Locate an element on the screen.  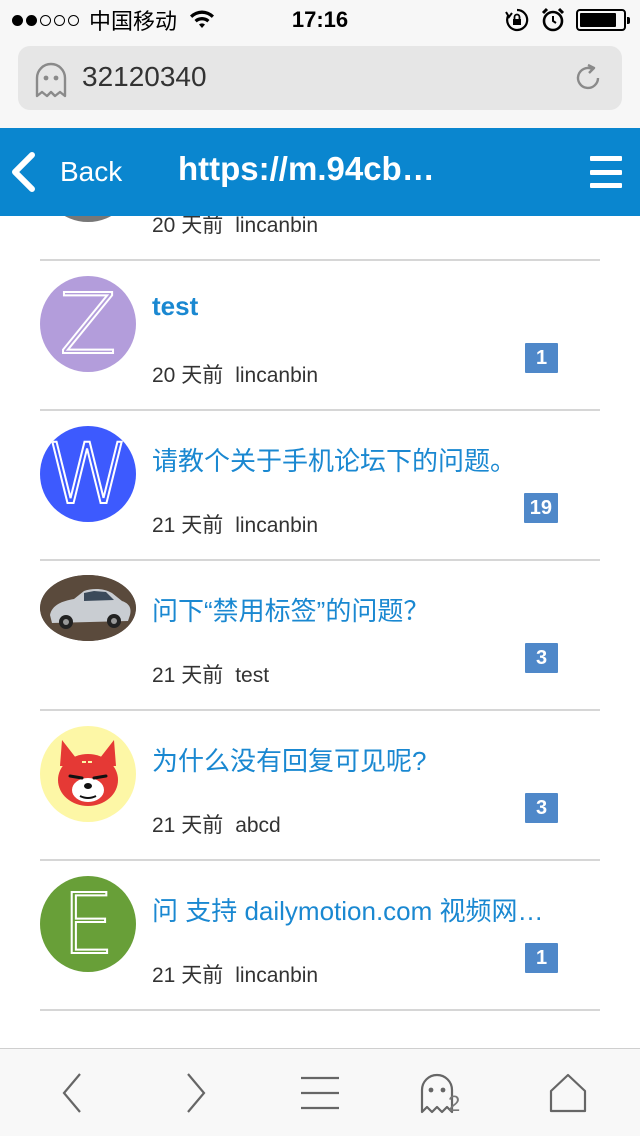
avatar: E is located at coordinates (88, 924).